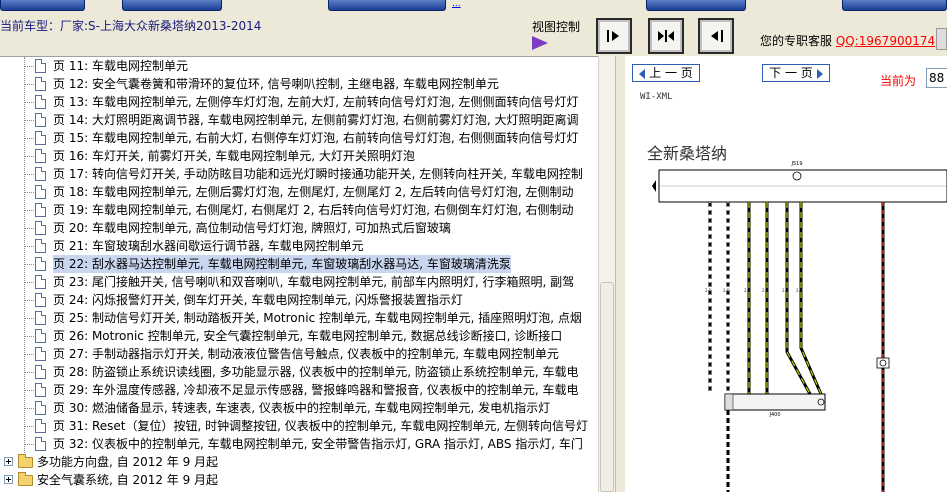 This screenshot has height=492, width=947. I want to click on previous-page-button: 上 一 页, so click(666, 73).